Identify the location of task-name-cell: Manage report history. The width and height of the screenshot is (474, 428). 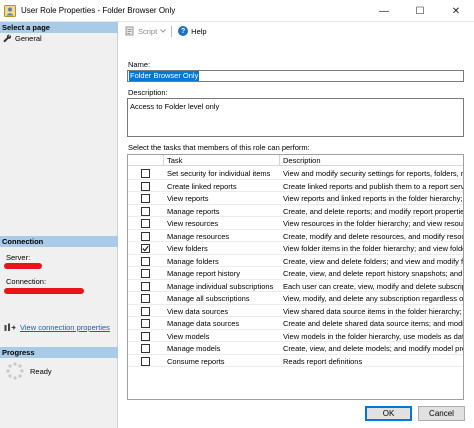
(203, 273).